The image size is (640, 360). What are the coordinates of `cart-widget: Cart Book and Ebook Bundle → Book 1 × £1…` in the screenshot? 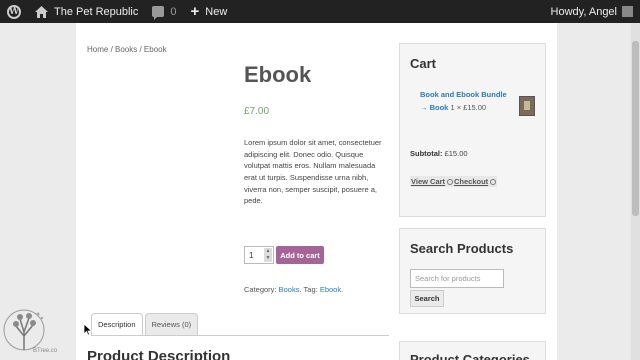 It's located at (472, 130).